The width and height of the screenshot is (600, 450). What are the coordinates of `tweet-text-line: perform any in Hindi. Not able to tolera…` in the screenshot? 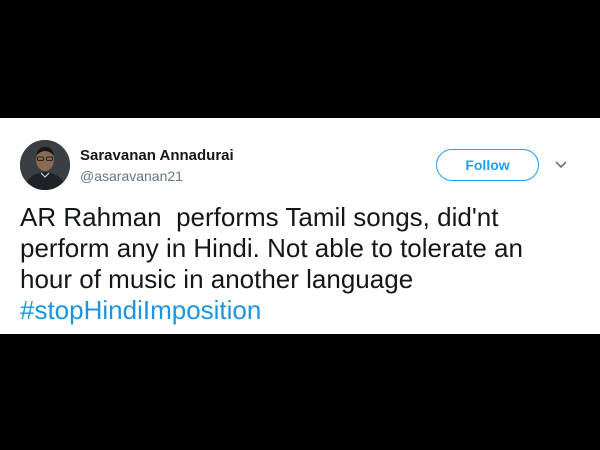 It's located at (271, 248).